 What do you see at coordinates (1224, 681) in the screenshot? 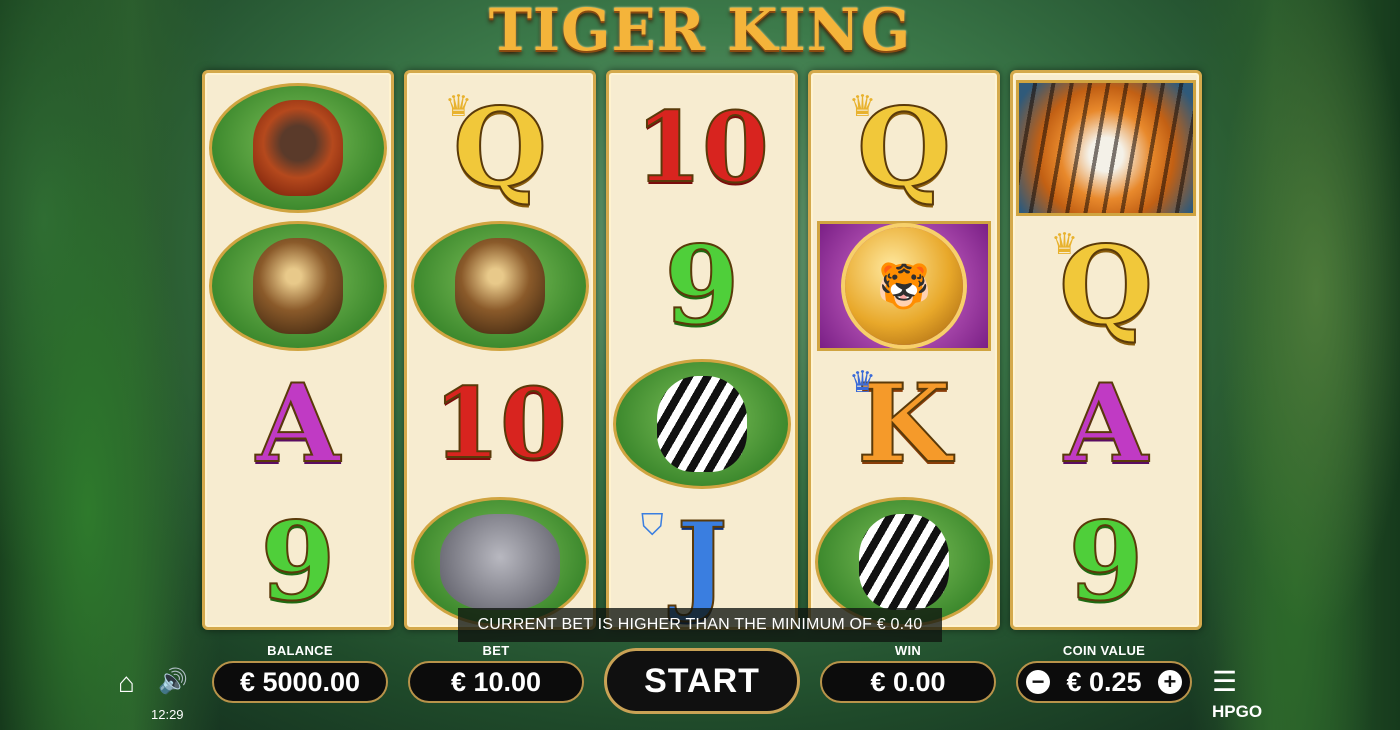
I see `hamburger-menu-icon: ☰` at bounding box center [1224, 681].